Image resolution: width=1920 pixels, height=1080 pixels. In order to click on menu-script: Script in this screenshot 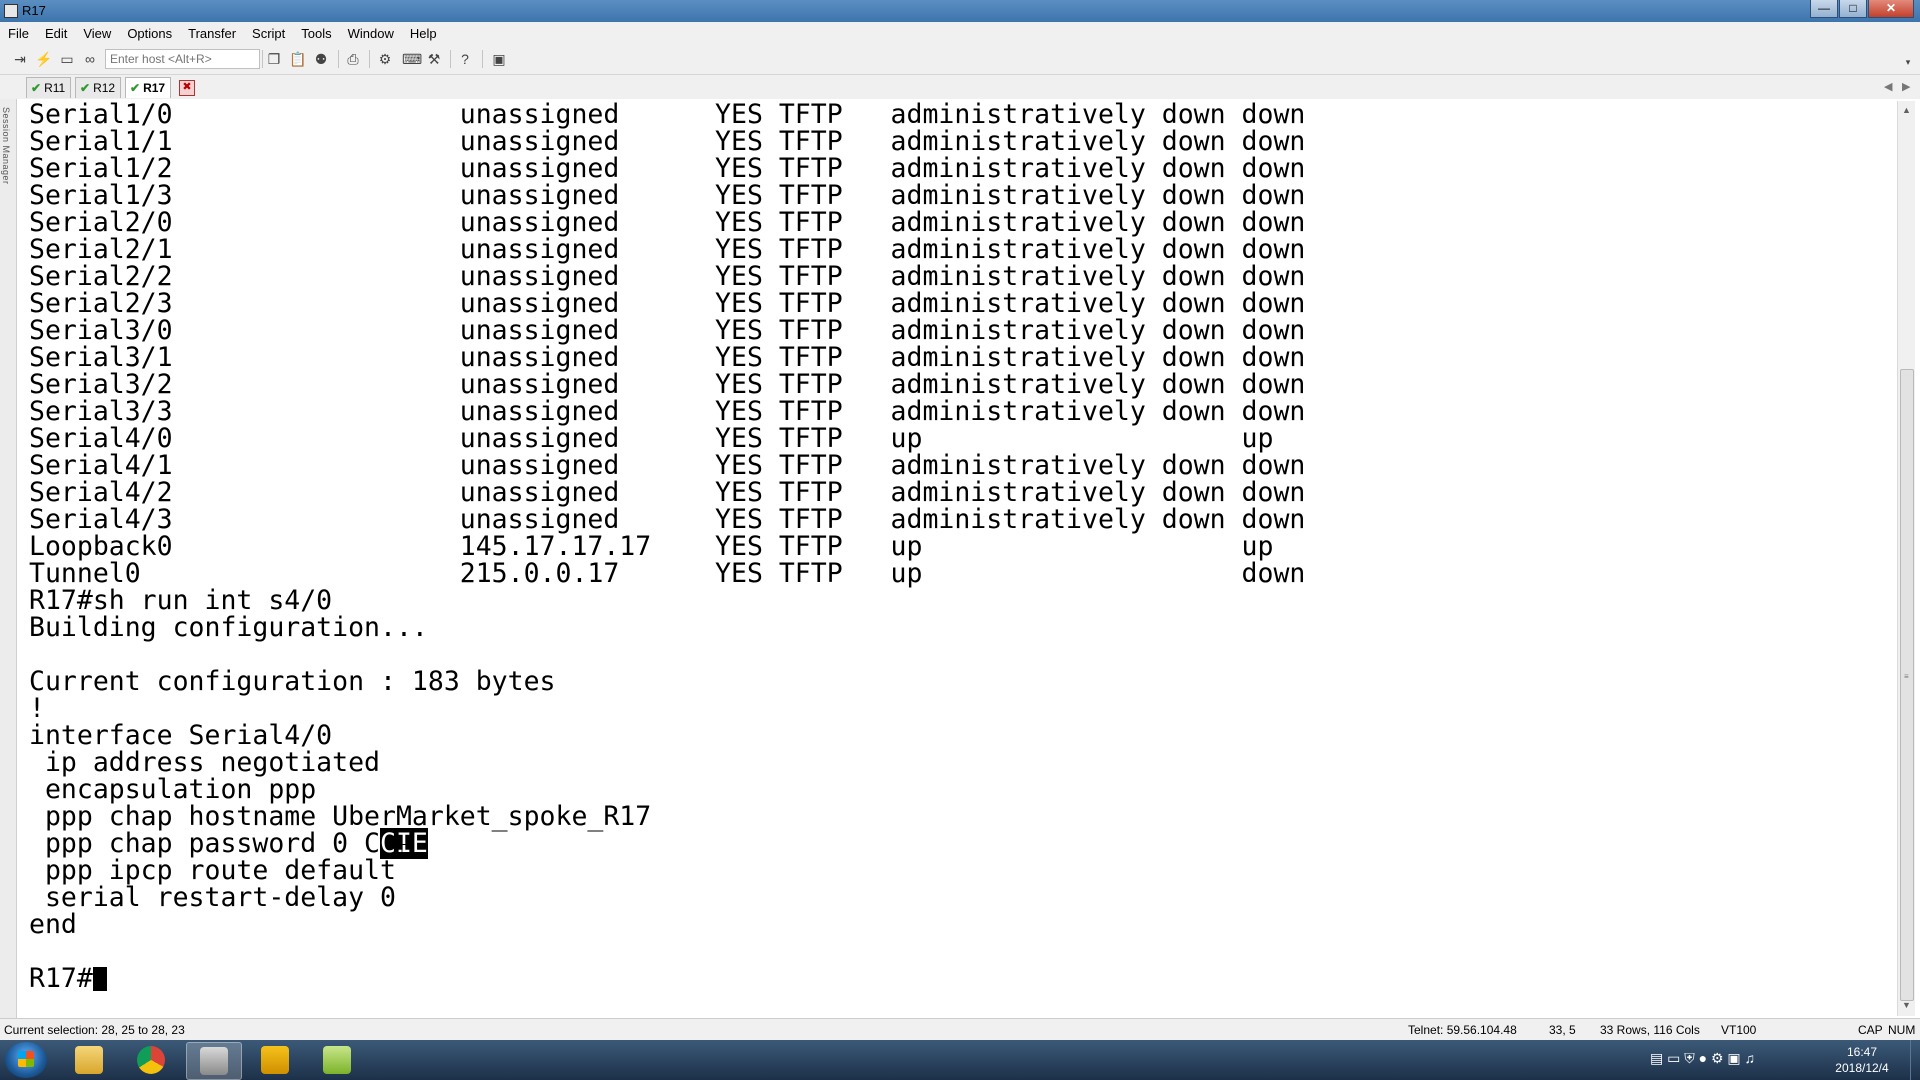, I will do `click(268, 33)`.